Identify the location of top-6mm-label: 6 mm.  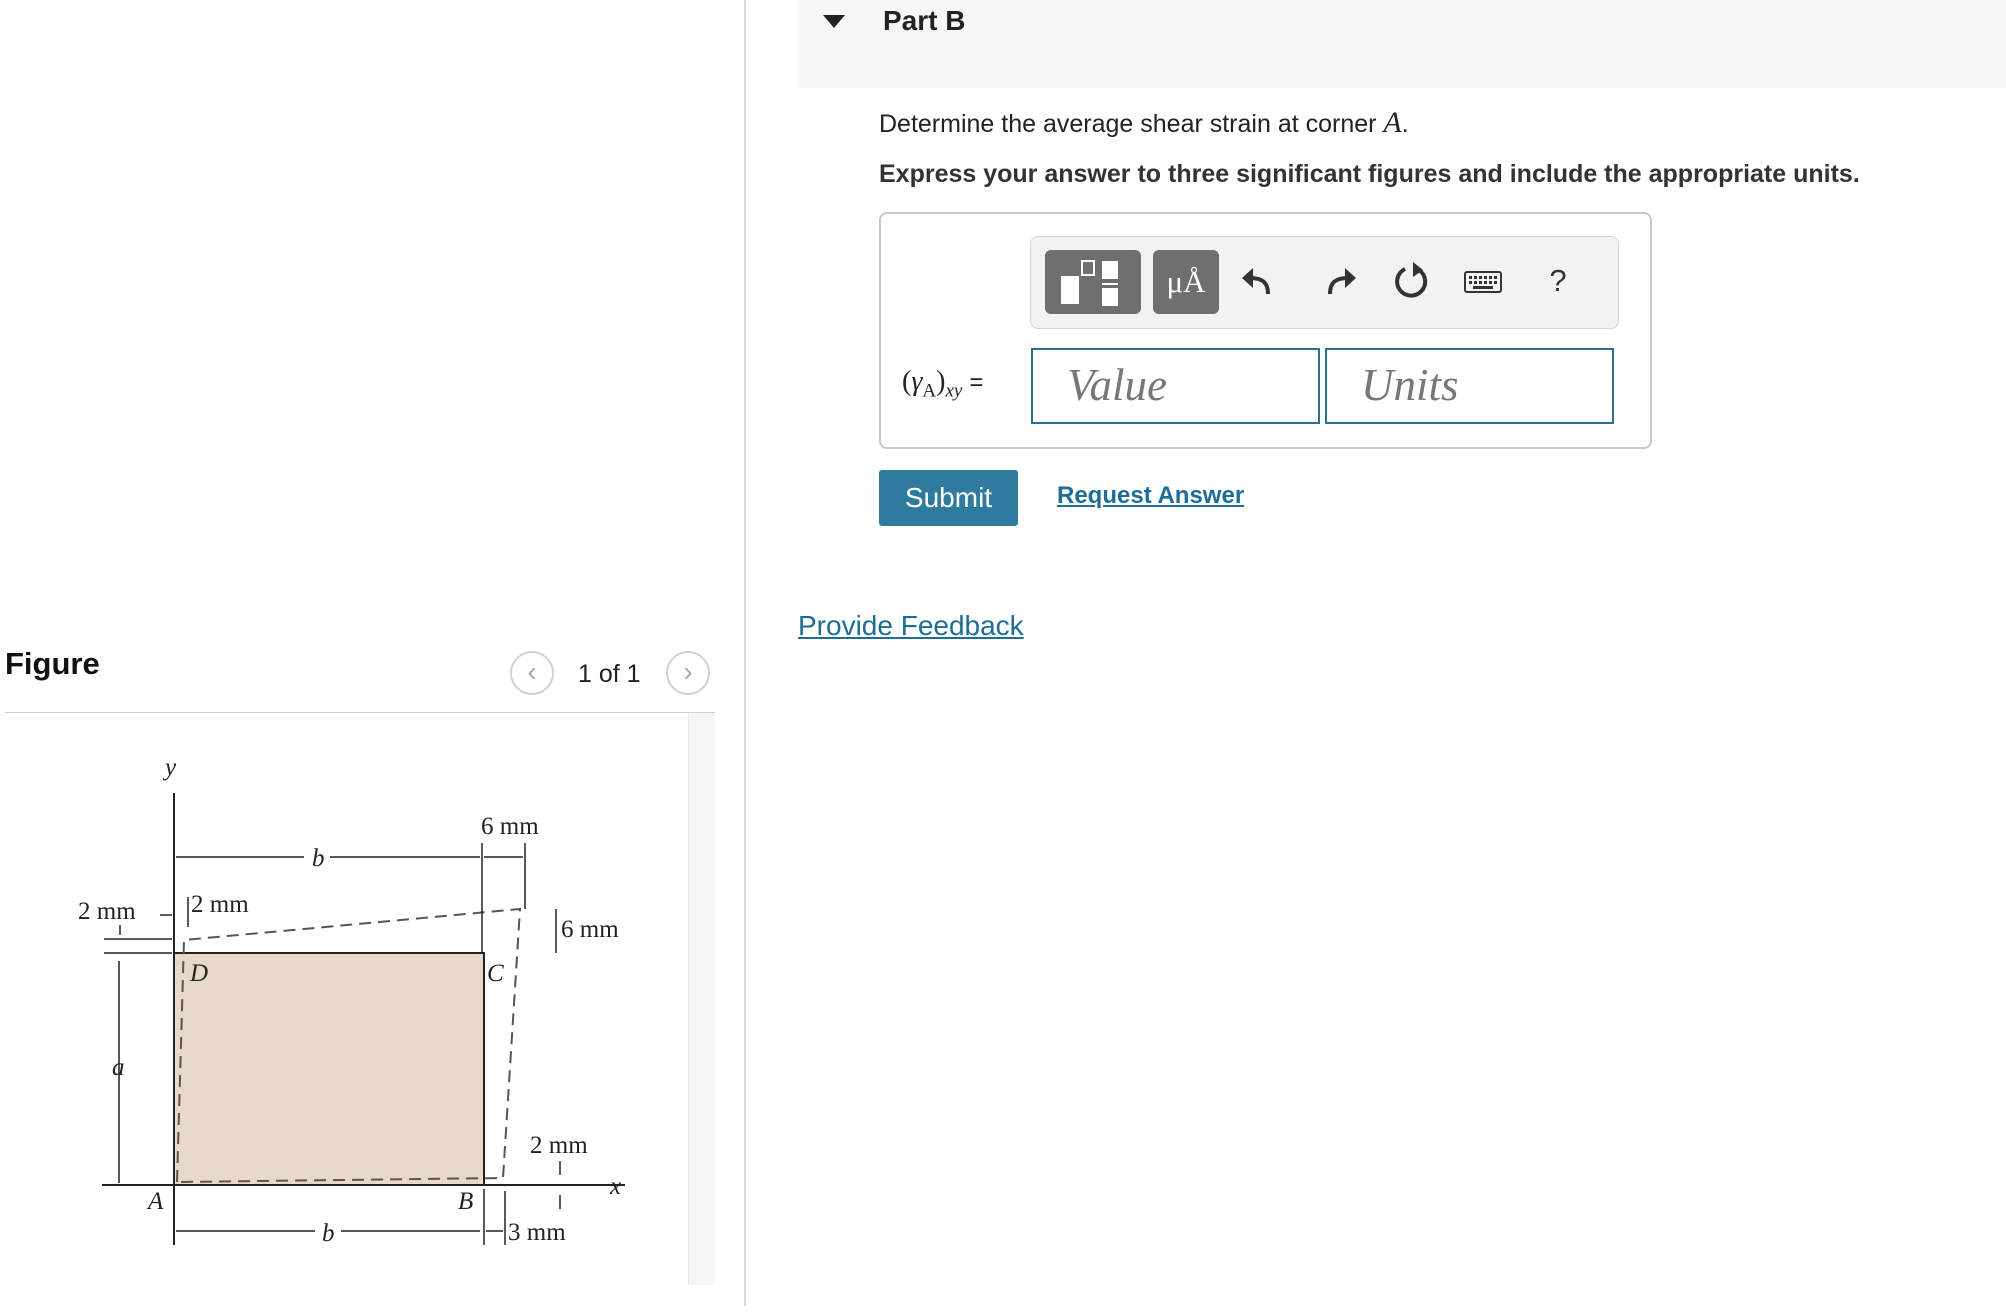
(510, 826).